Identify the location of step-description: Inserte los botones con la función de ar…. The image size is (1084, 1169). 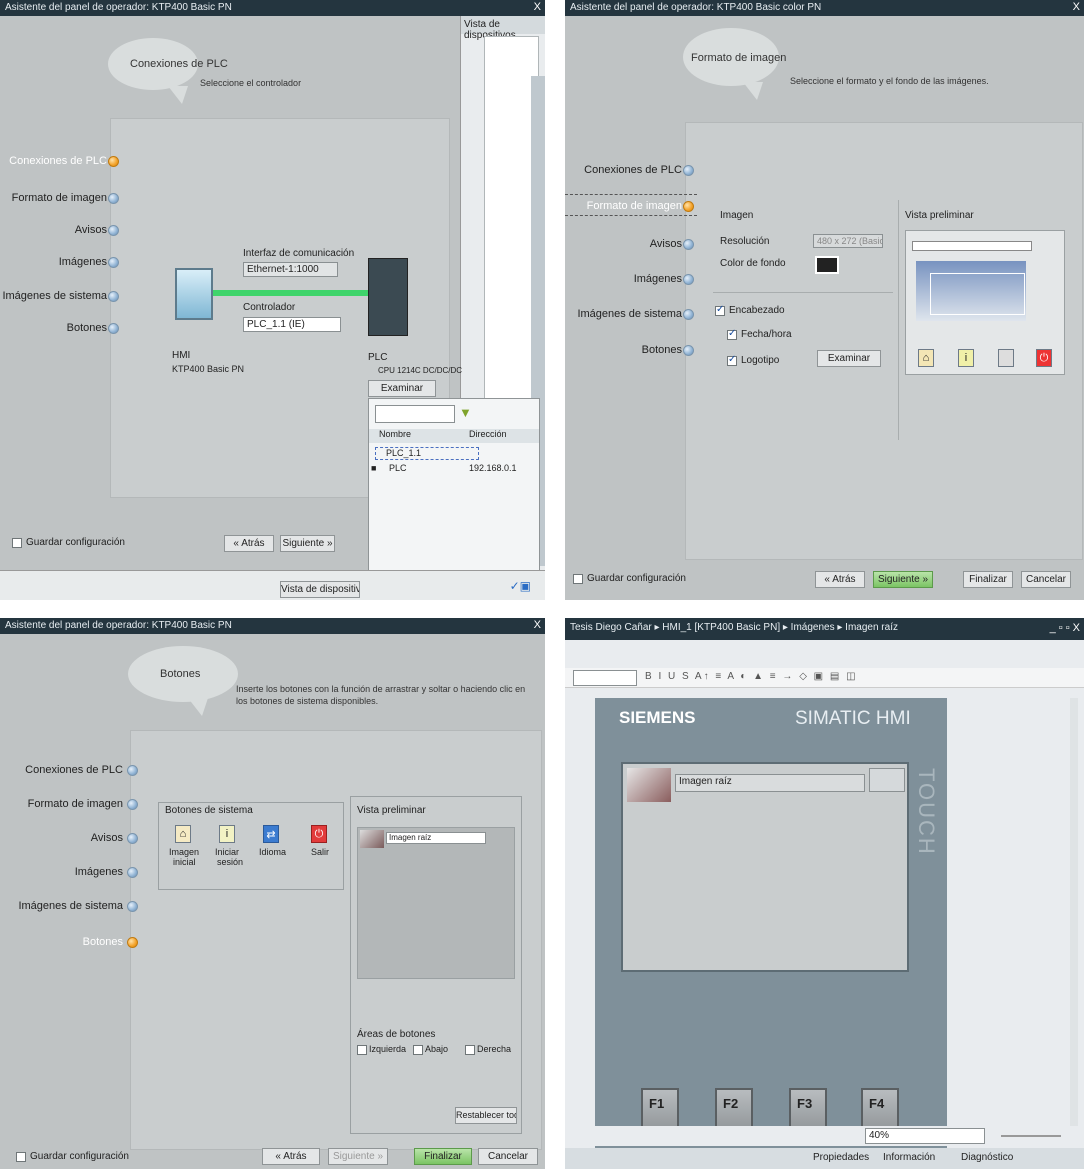
(381, 689).